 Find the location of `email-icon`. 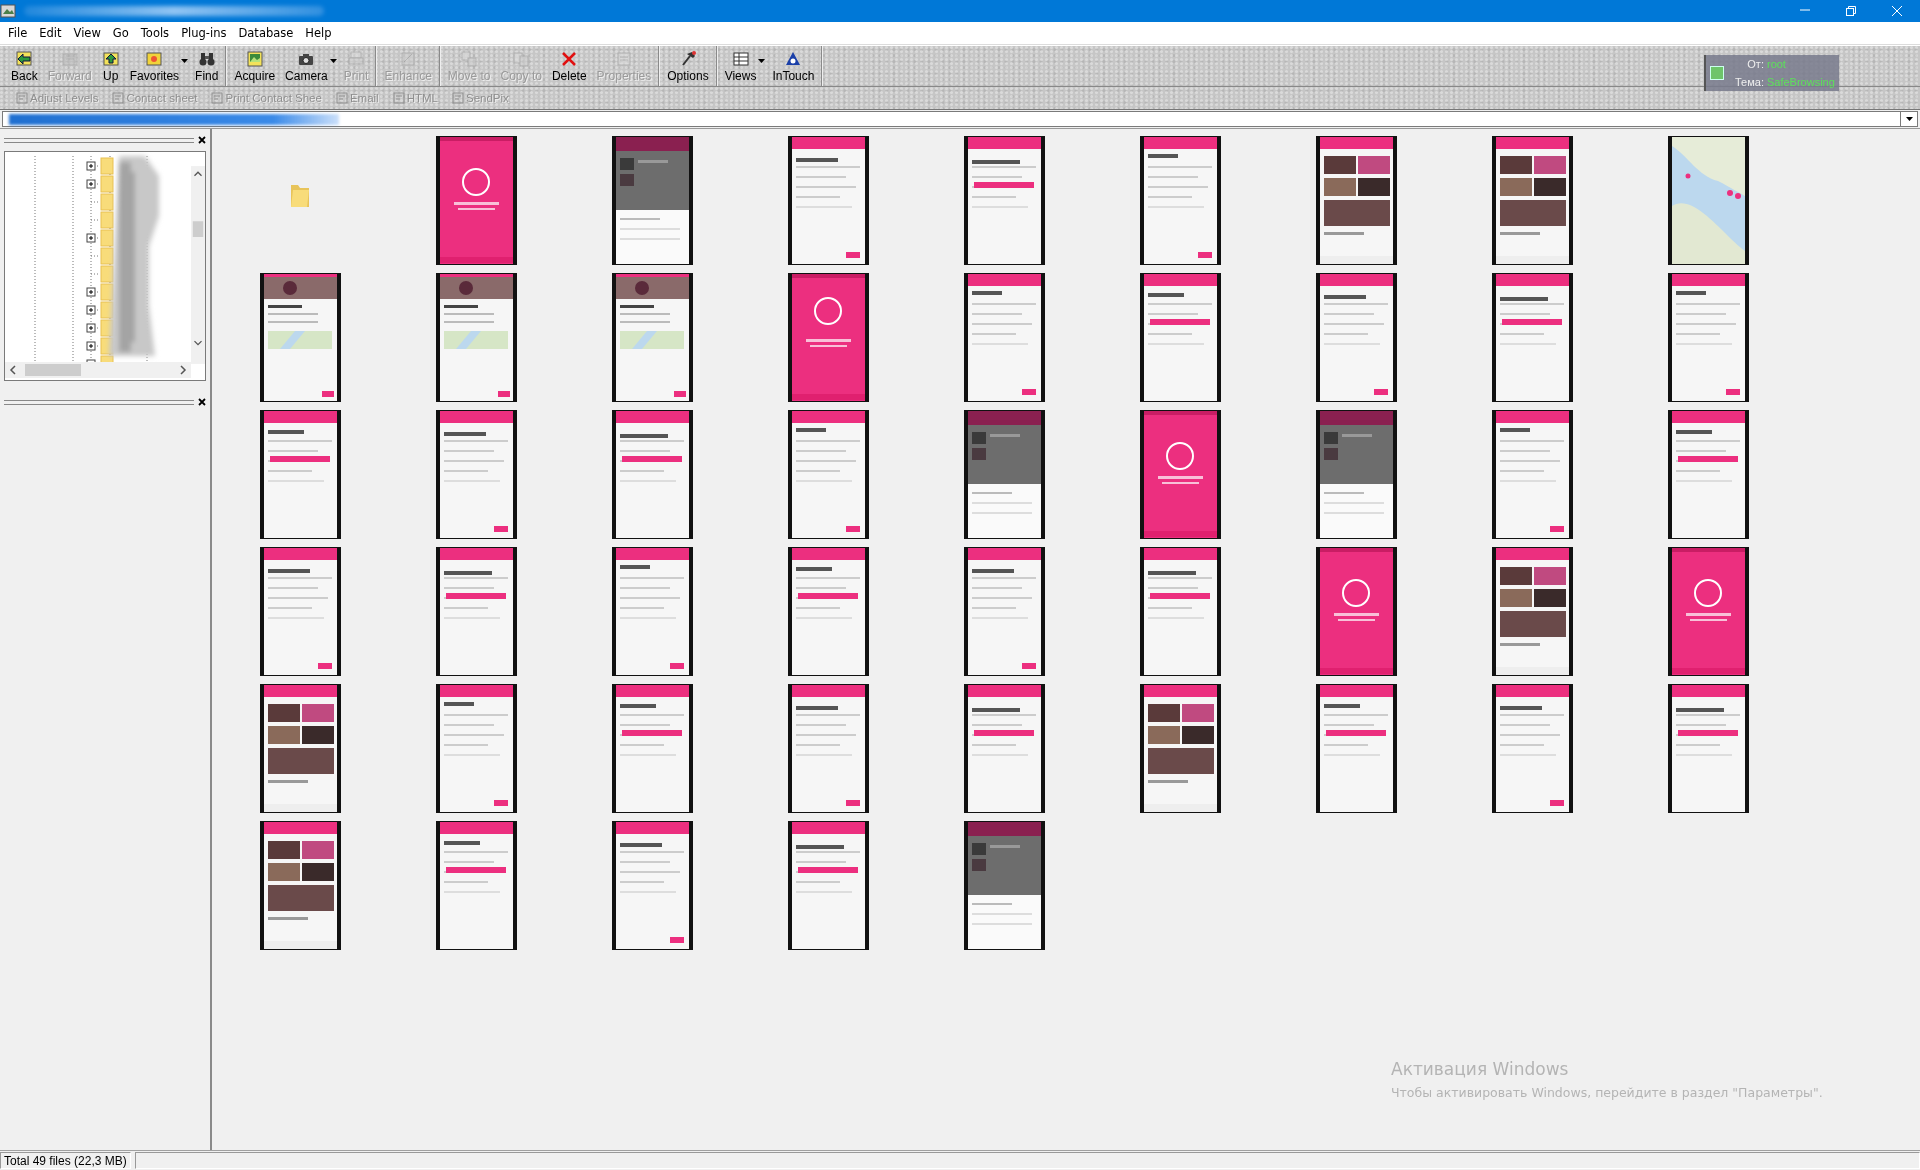

email-icon is located at coordinates (341, 98).